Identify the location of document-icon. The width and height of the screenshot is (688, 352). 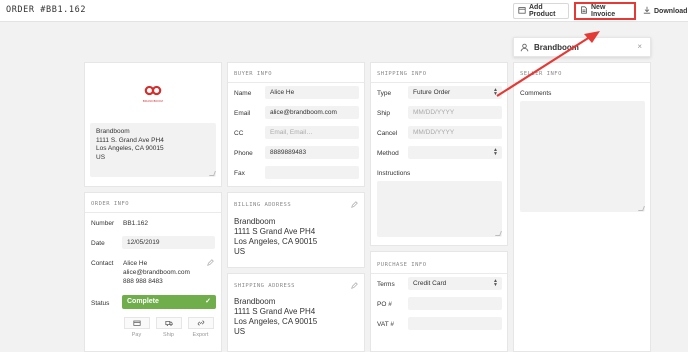
(584, 11).